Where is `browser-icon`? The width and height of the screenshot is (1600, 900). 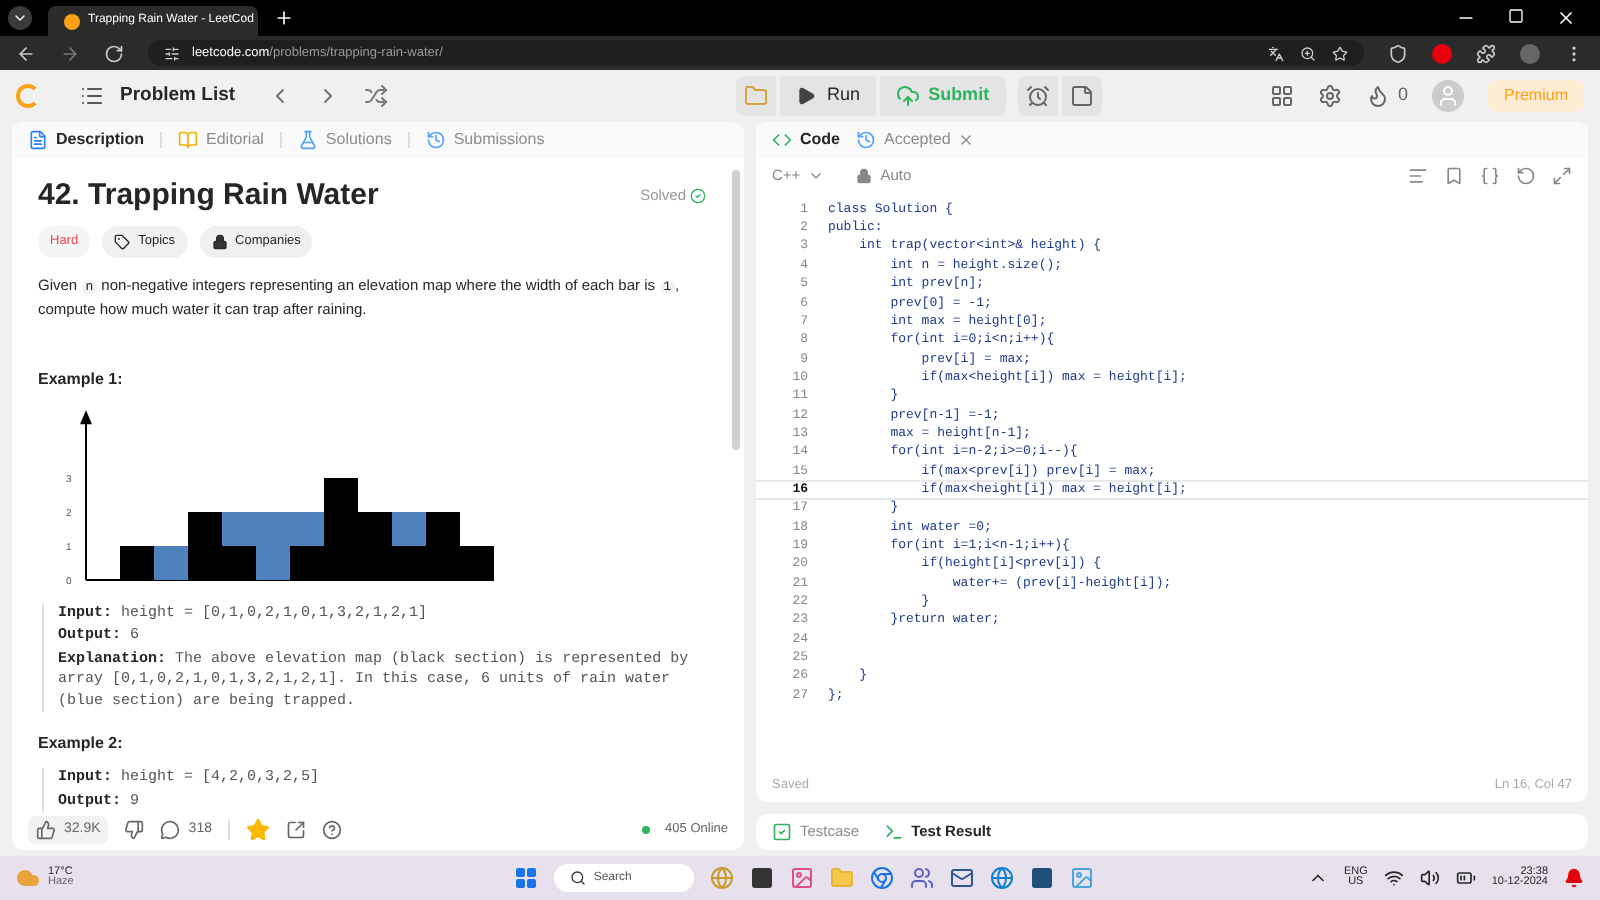
browser-icon is located at coordinates (881, 878).